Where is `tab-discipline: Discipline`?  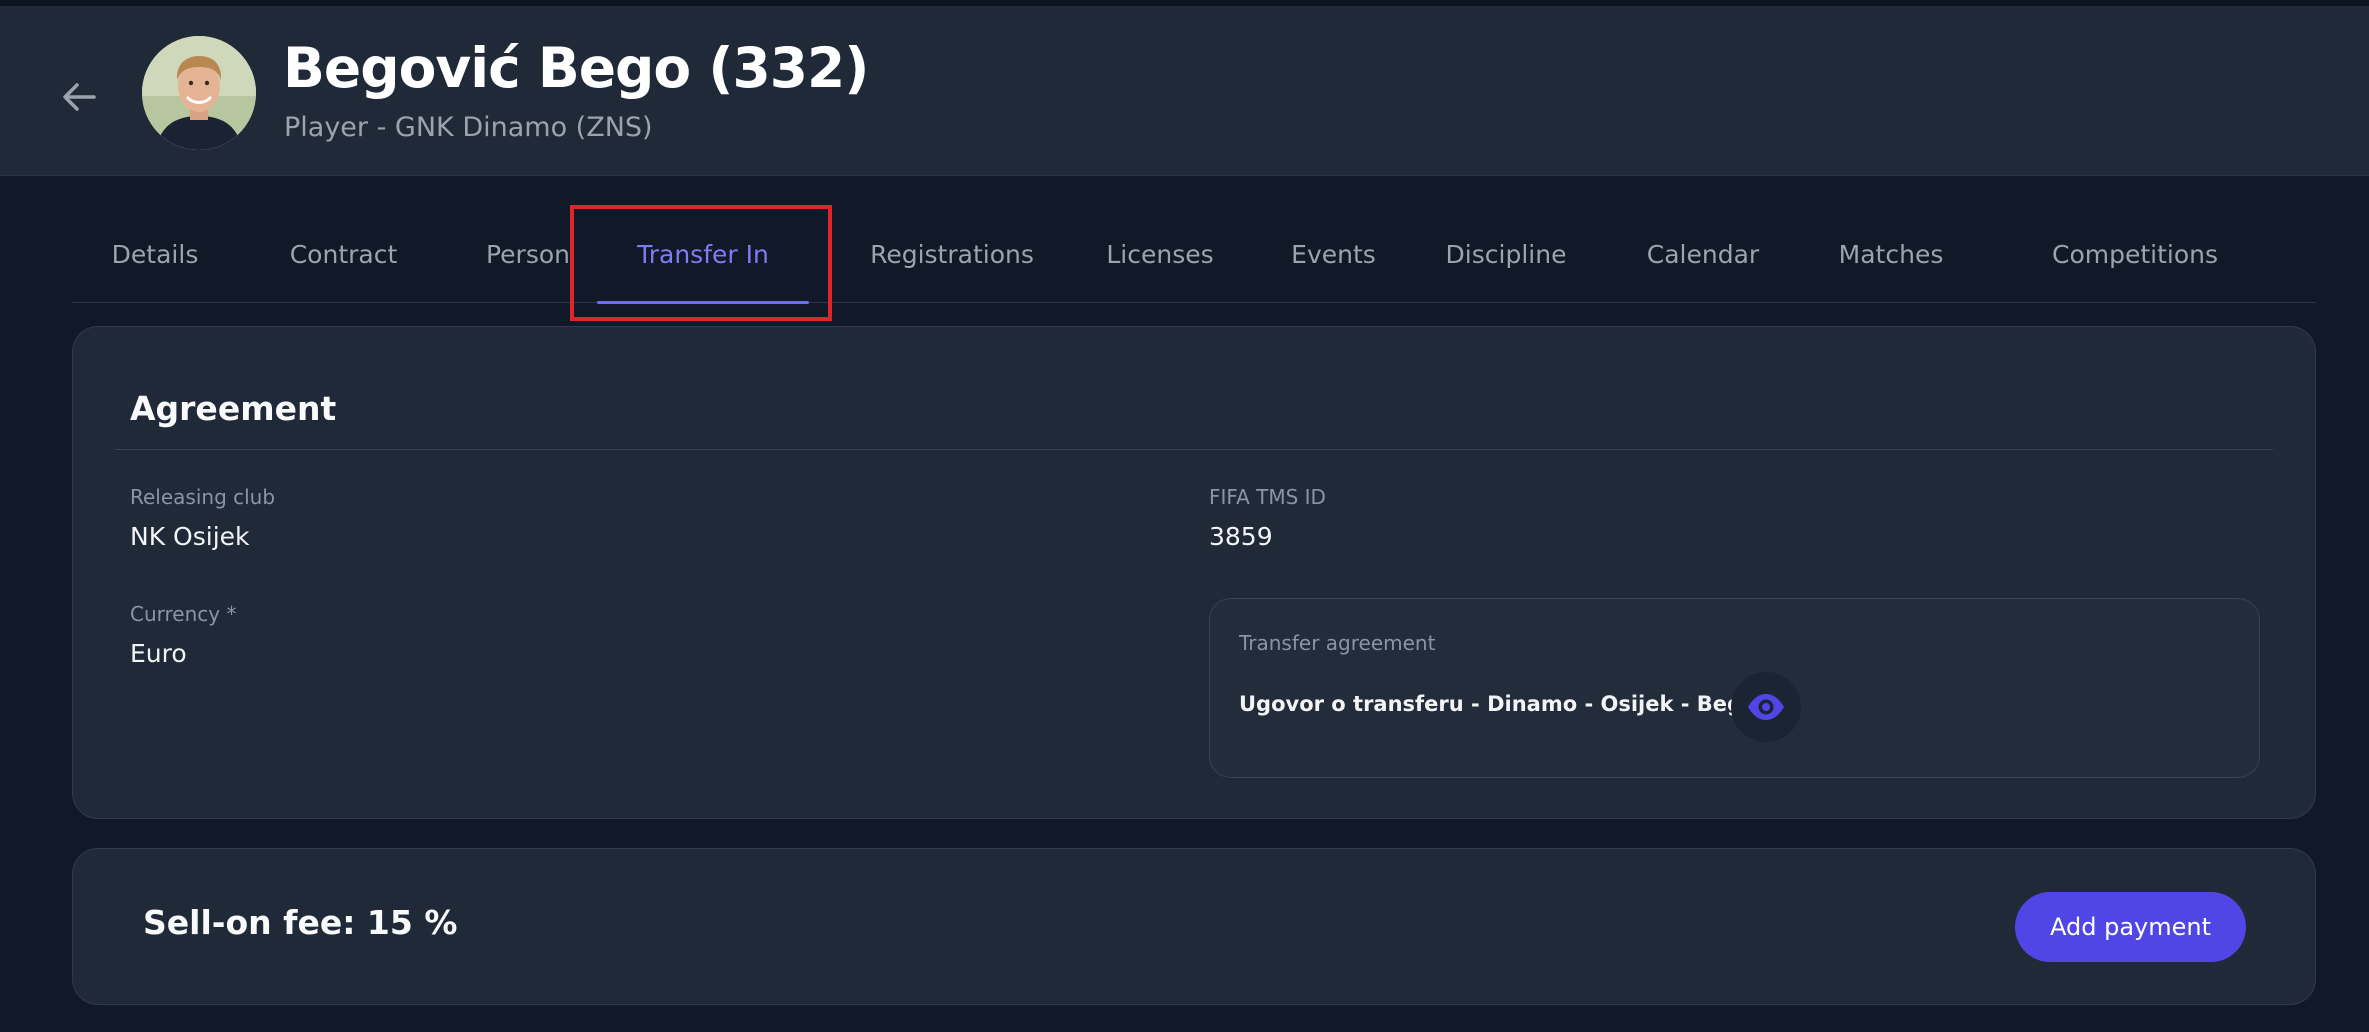 tab-discipline: Discipline is located at coordinates (1506, 254).